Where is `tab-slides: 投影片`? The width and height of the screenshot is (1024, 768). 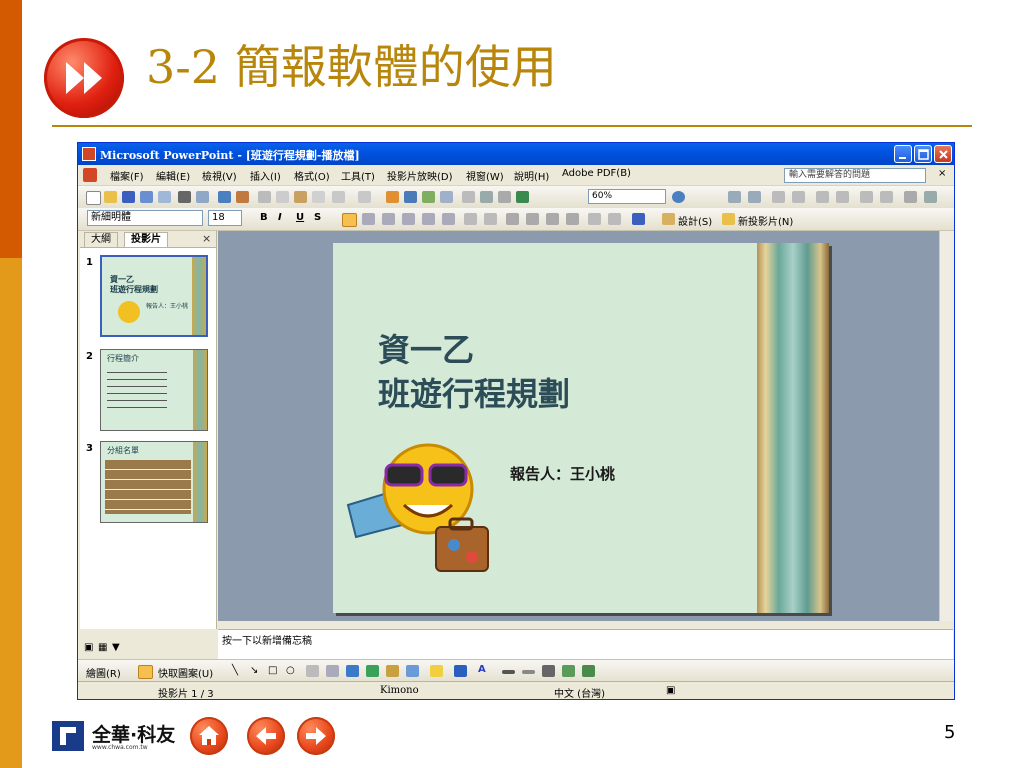
tab-slides: 投影片 is located at coordinates (146, 239).